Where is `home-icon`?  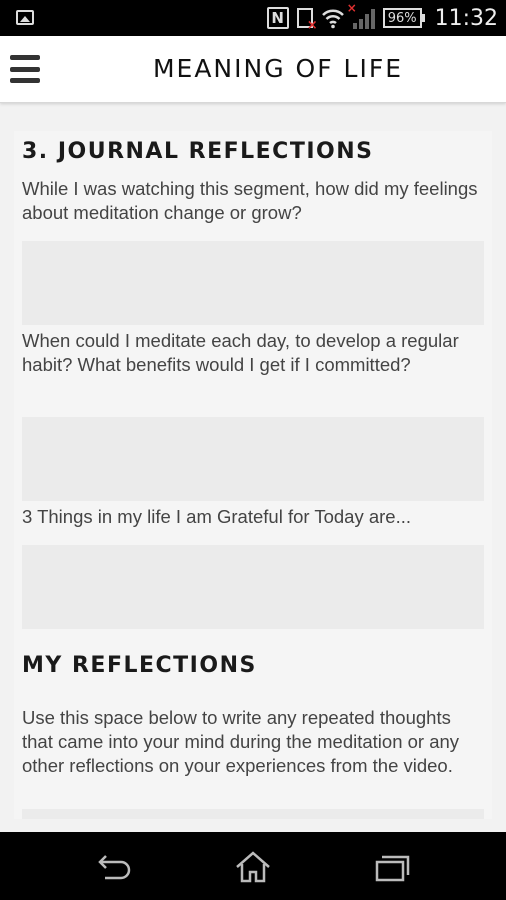
home-icon is located at coordinates (253, 867).